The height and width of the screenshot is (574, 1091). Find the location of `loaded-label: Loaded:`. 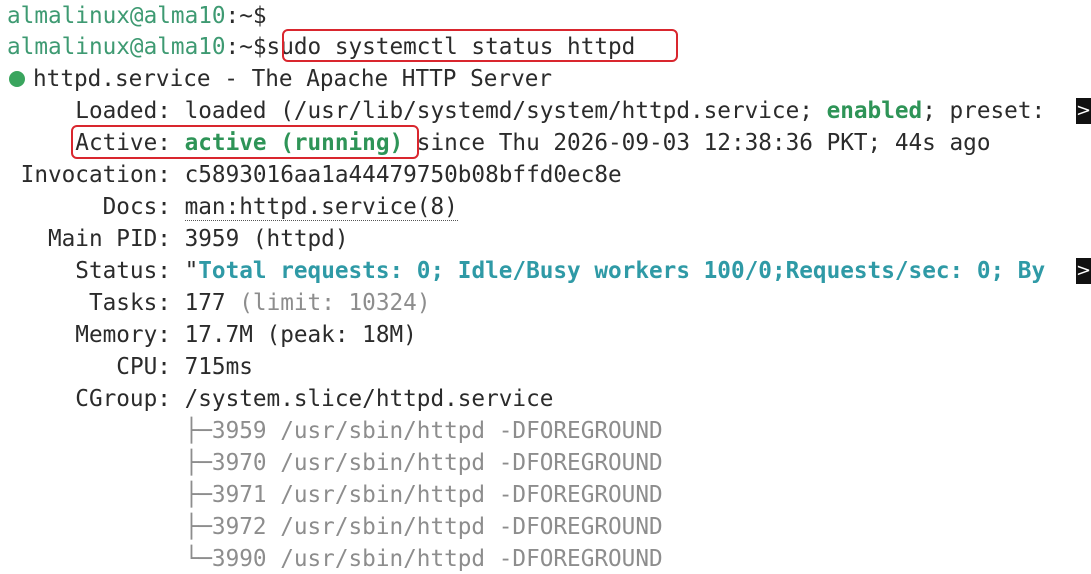

loaded-label: Loaded: is located at coordinates (123, 111).